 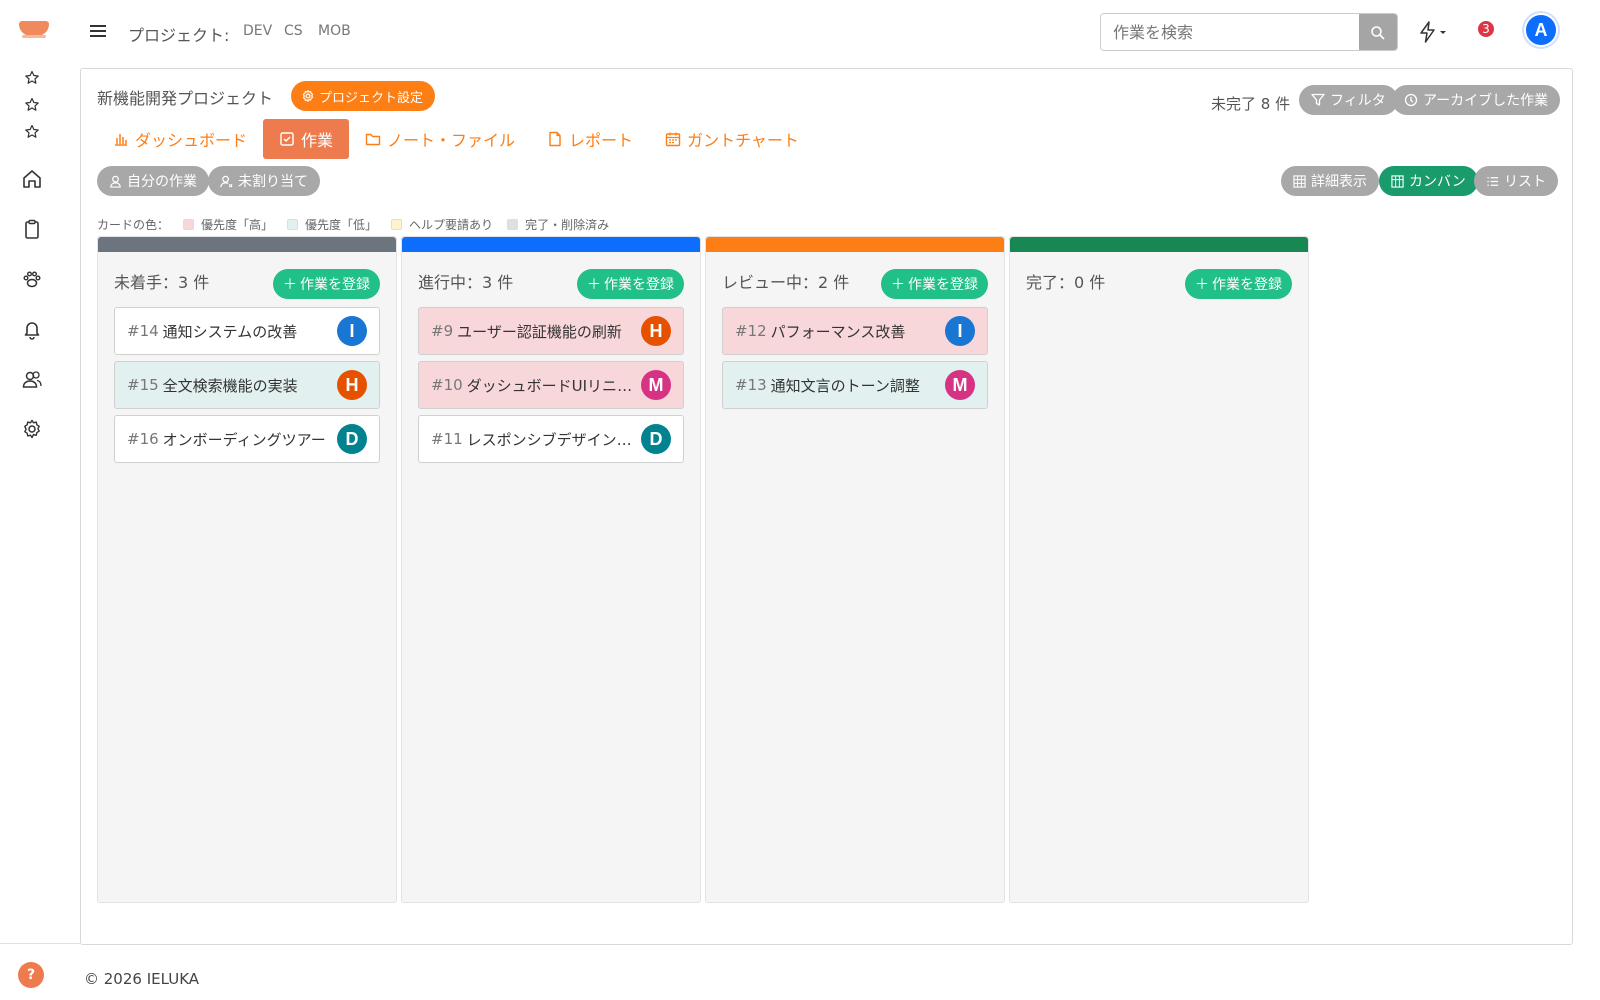 I want to click on legend-swatch-low, so click(x=293, y=224).